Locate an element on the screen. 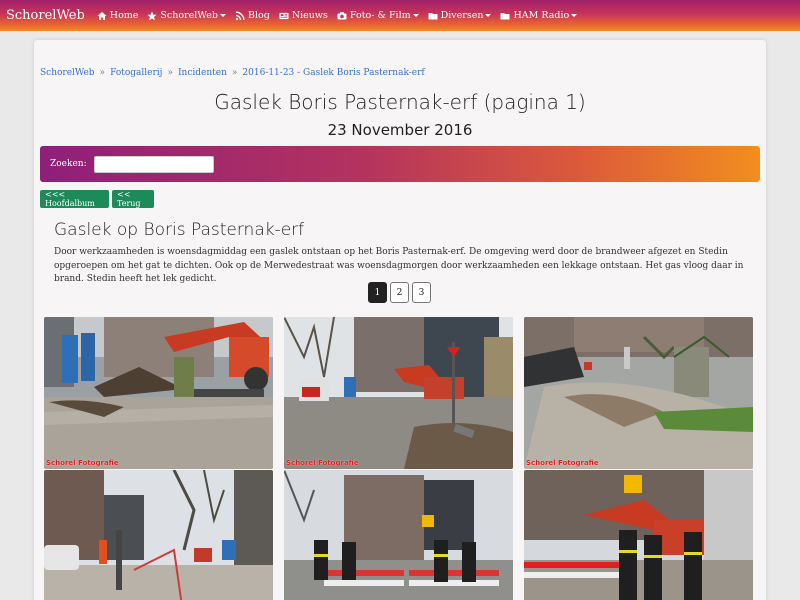 This screenshot has height=600, width=800. nav-ham-radio: HAM Radio is located at coordinates (539, 15).